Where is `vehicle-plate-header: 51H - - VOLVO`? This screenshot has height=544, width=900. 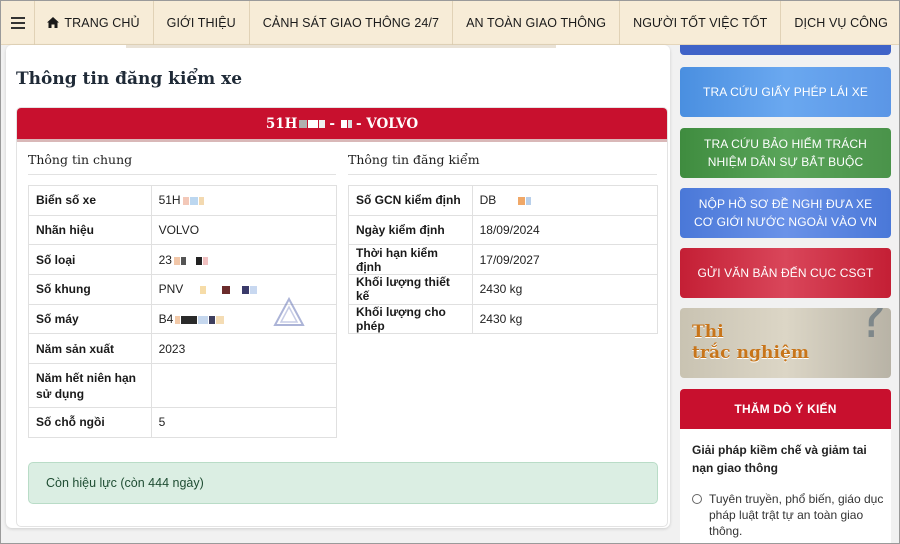
vehicle-plate-header: 51H - - VOLVO is located at coordinates (342, 125).